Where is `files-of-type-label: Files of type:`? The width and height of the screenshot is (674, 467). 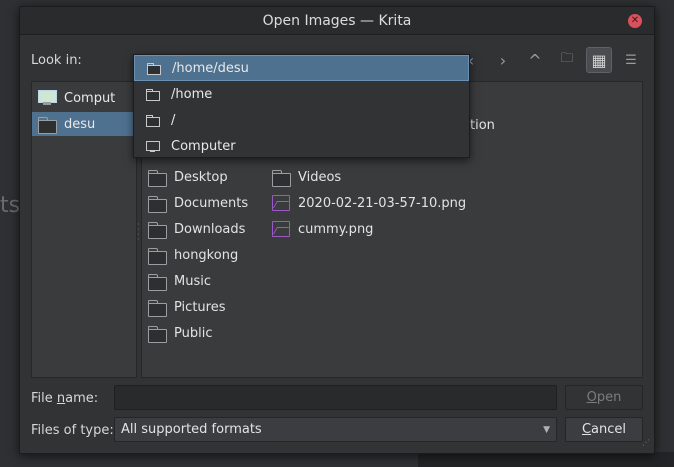
files-of-type-label: Files of type: is located at coordinates (72, 430).